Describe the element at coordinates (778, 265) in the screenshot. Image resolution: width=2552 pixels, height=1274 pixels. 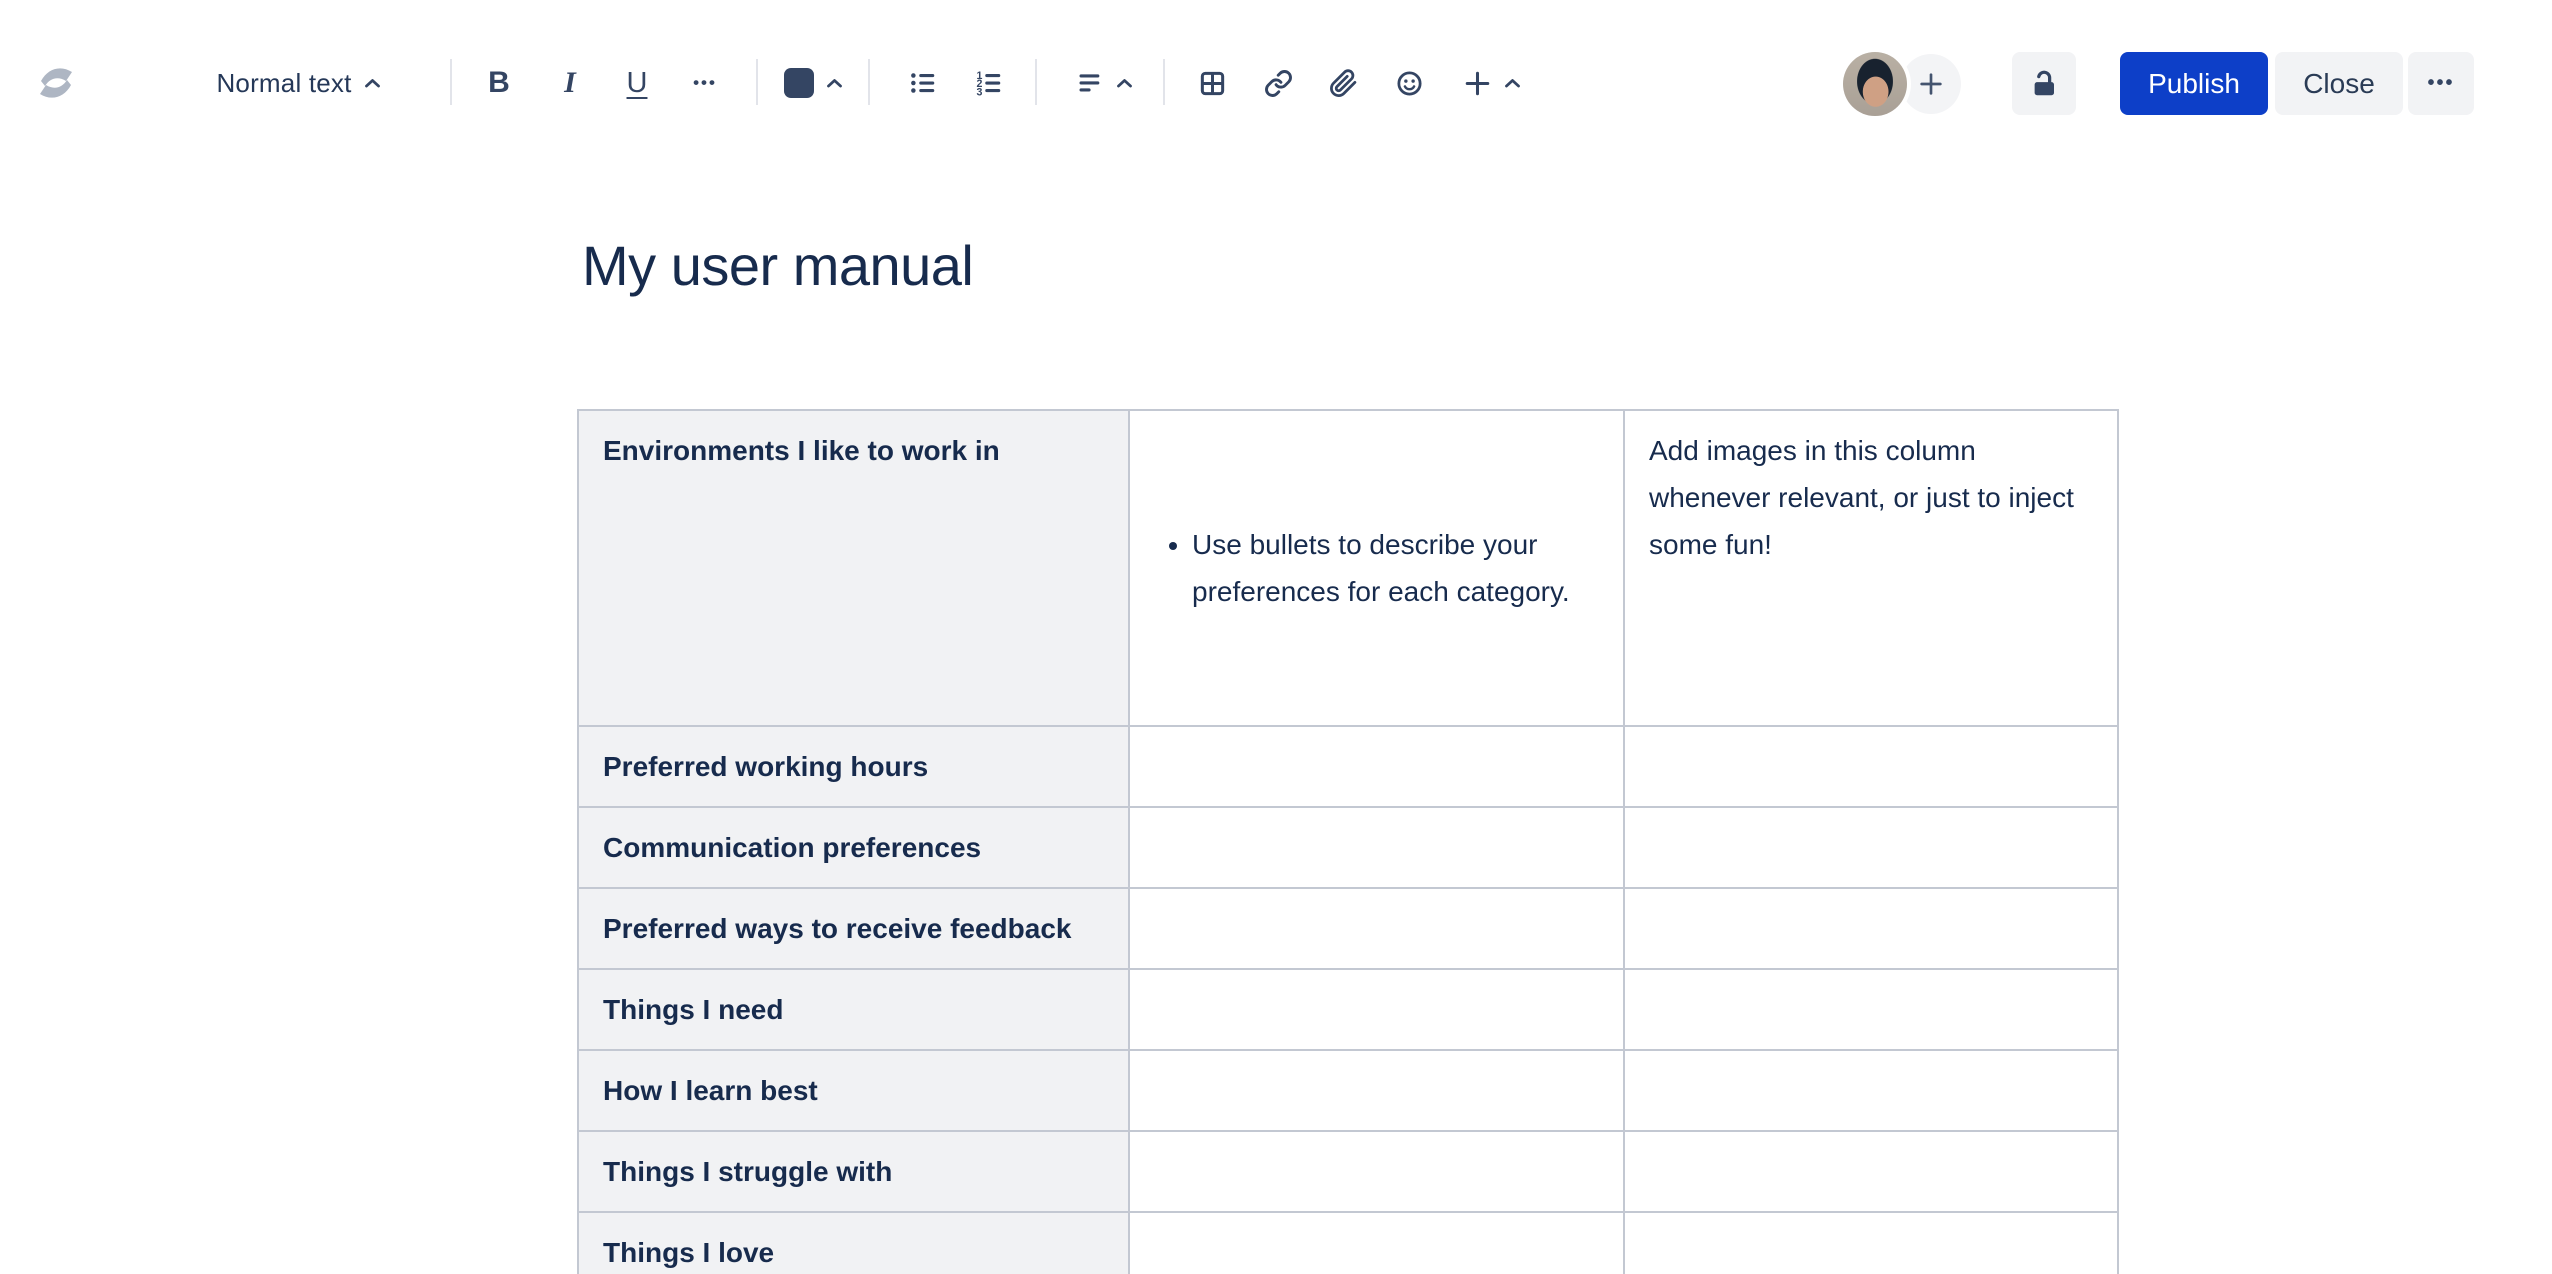
I see `page-title: My user manual` at that location.